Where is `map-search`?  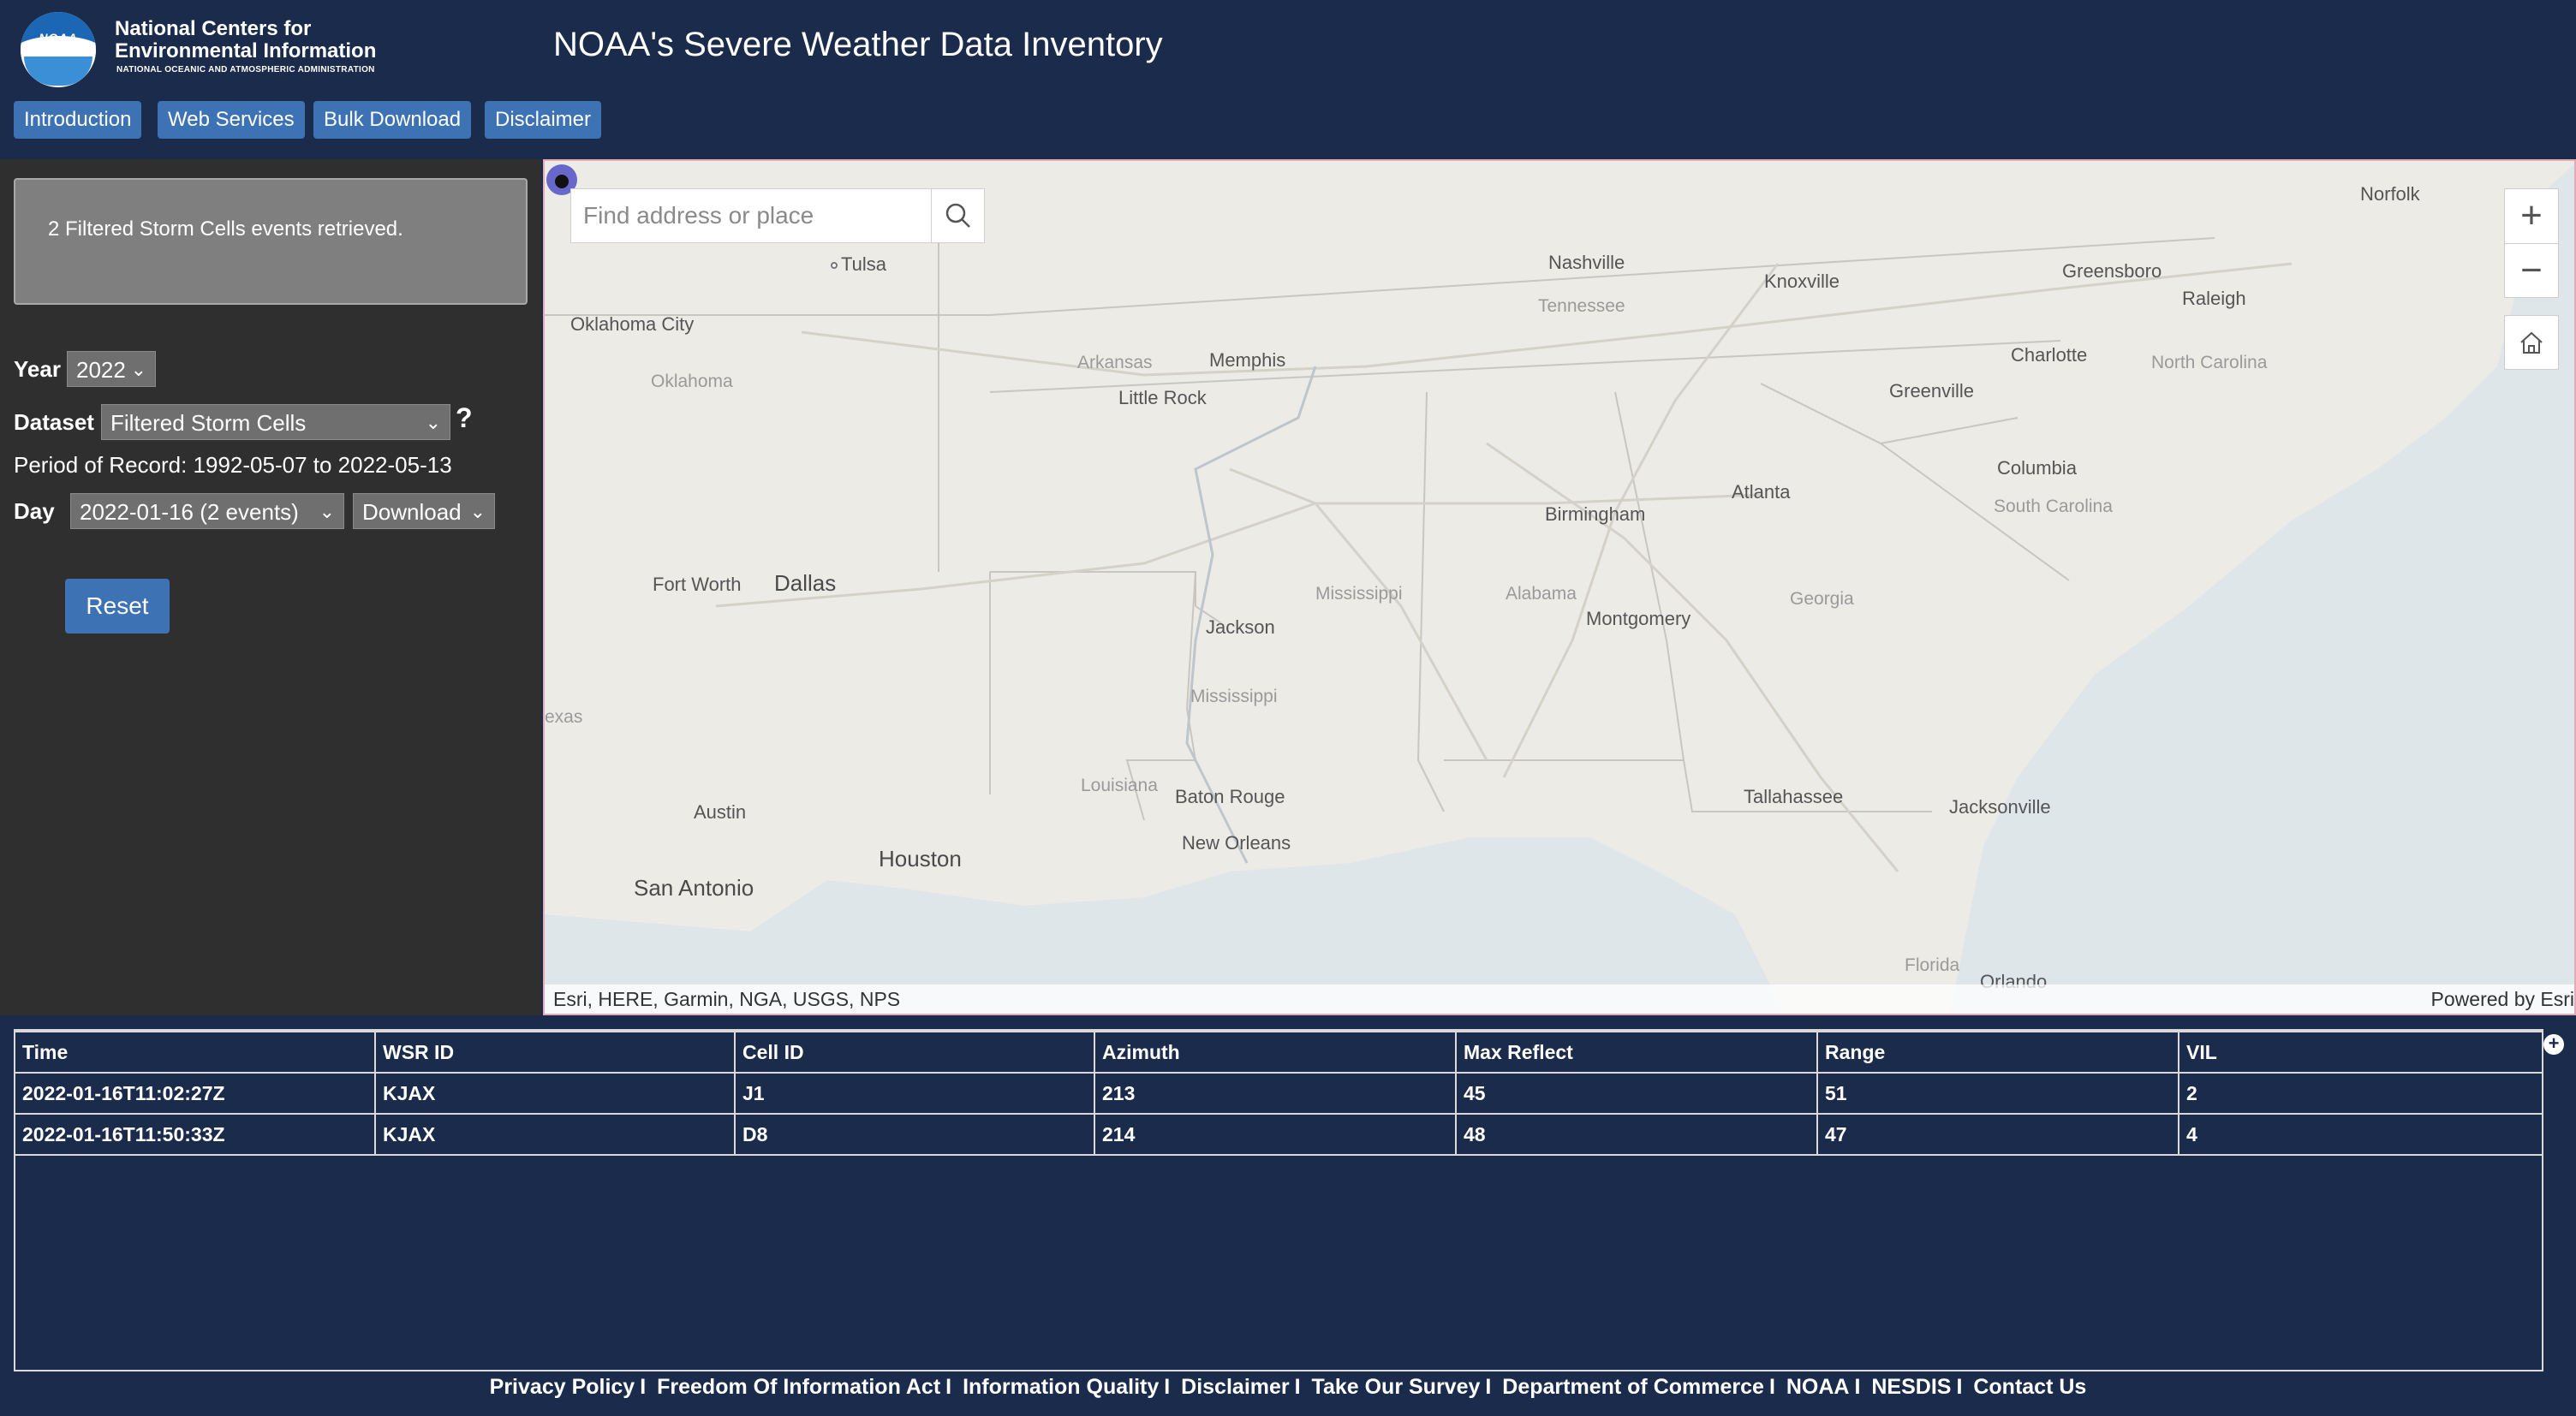 map-search is located at coordinates (777, 215).